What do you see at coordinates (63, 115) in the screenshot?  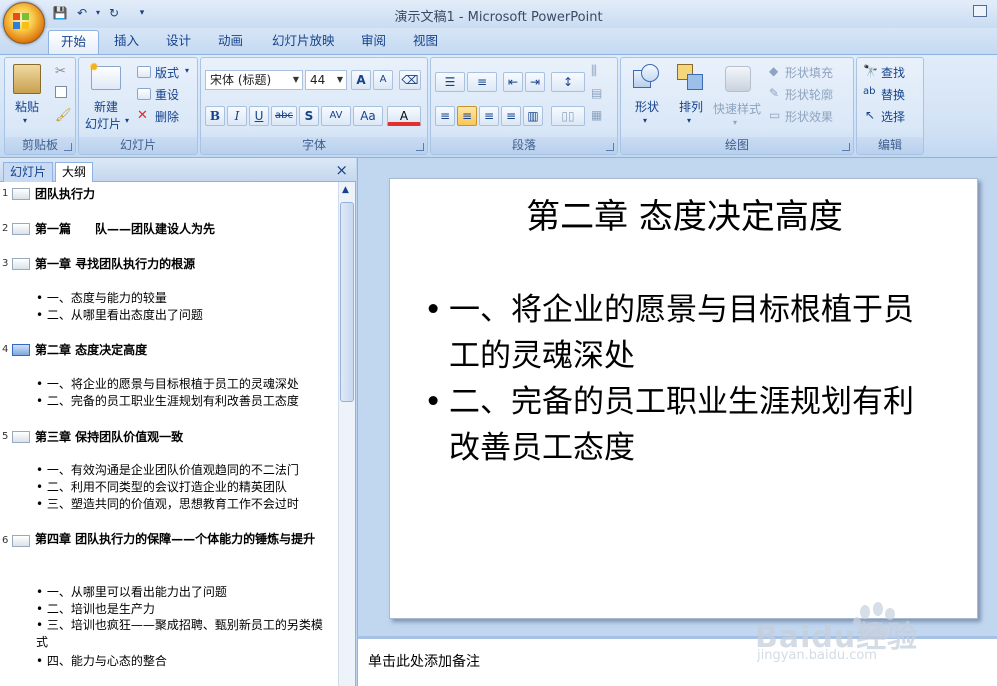 I see `format-painter-icon: 🖌` at bounding box center [63, 115].